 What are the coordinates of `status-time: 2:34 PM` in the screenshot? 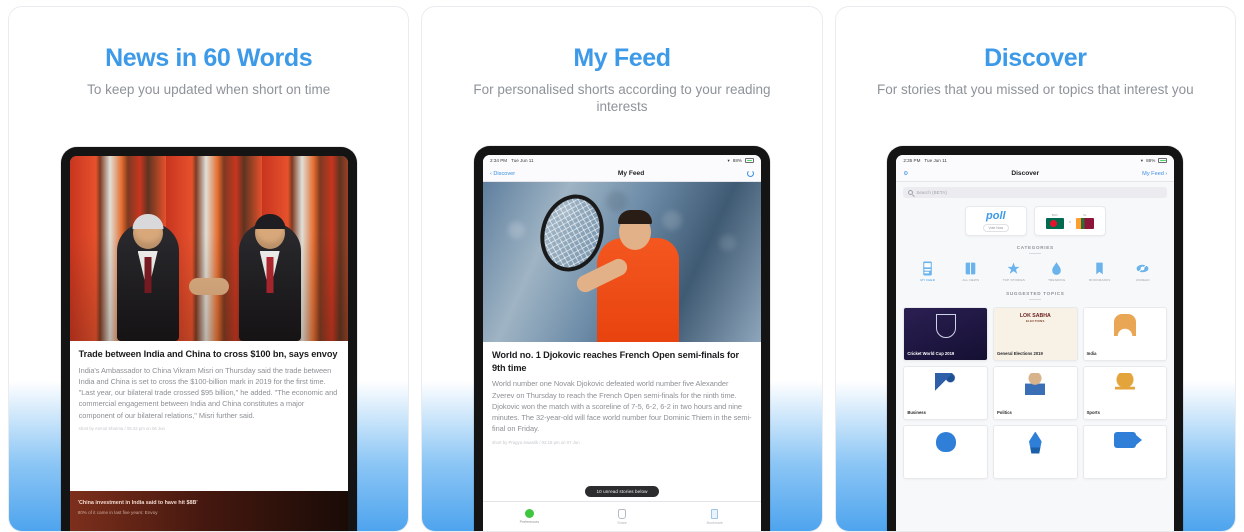 It's located at (498, 160).